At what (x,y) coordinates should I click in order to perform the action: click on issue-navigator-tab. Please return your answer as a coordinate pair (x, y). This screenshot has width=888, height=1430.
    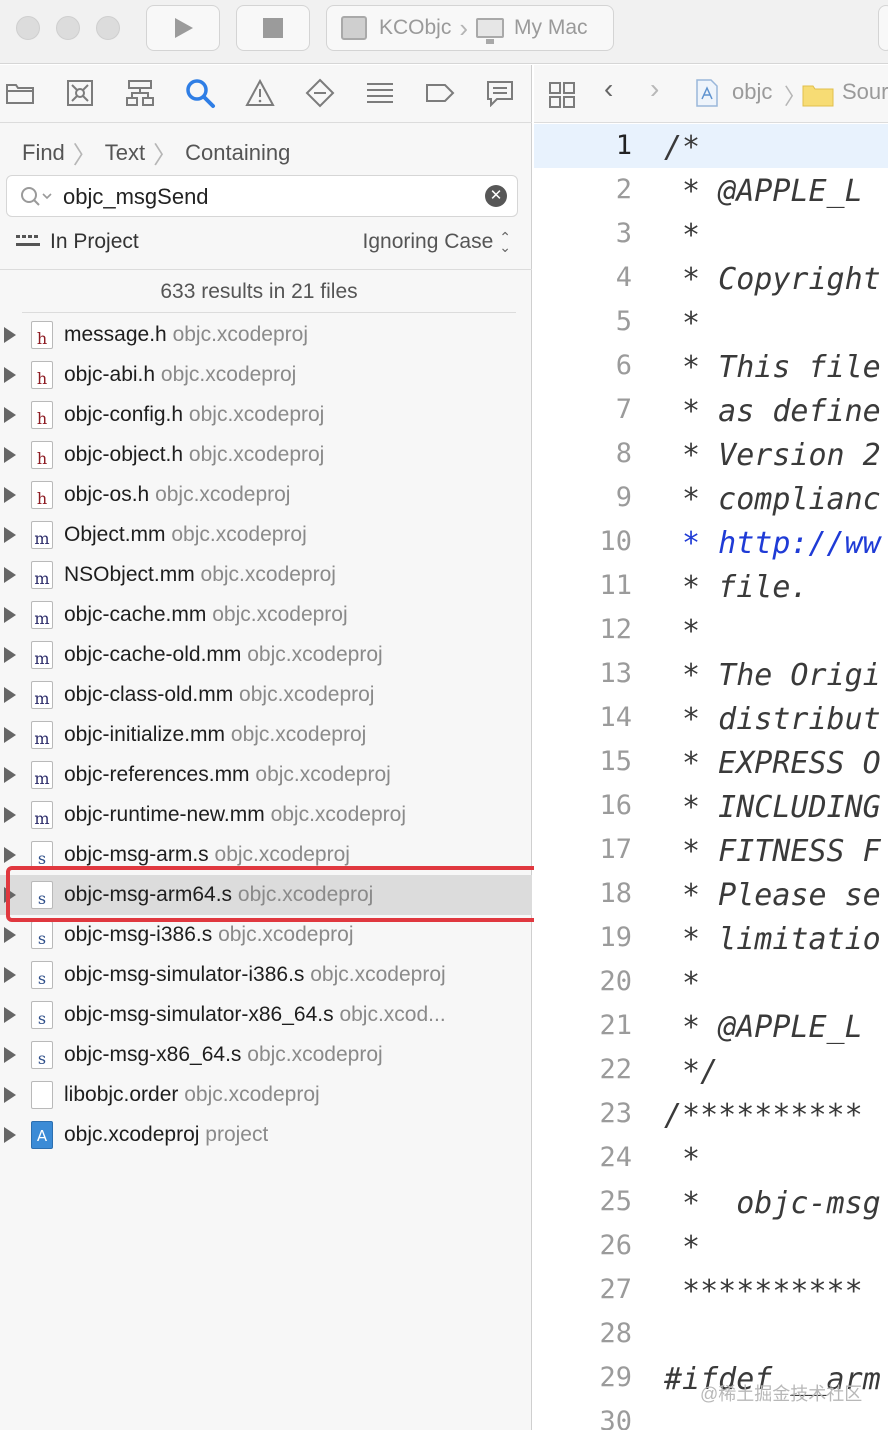
    Looking at the image, I should click on (260, 93).